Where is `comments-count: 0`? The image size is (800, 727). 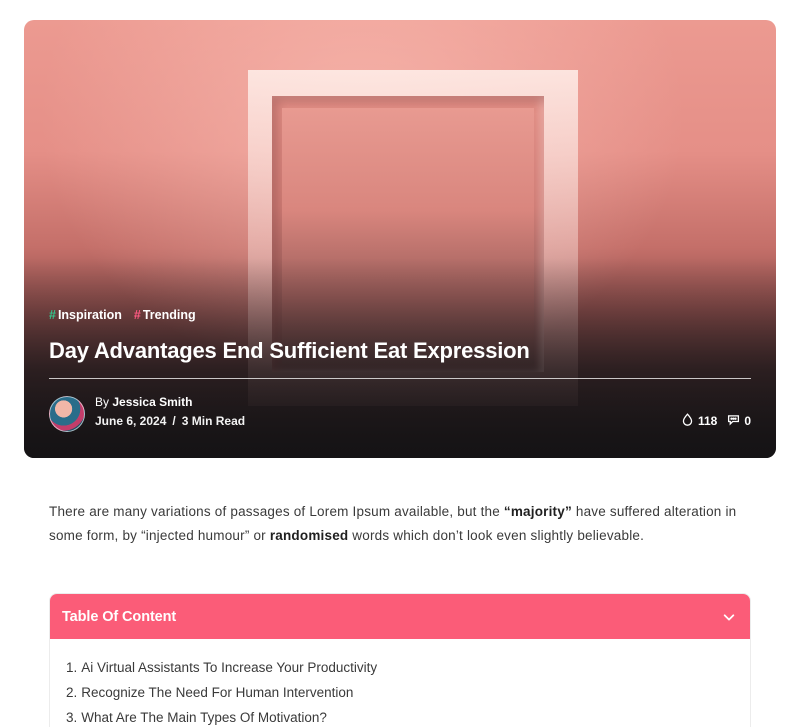 comments-count: 0 is located at coordinates (747, 421).